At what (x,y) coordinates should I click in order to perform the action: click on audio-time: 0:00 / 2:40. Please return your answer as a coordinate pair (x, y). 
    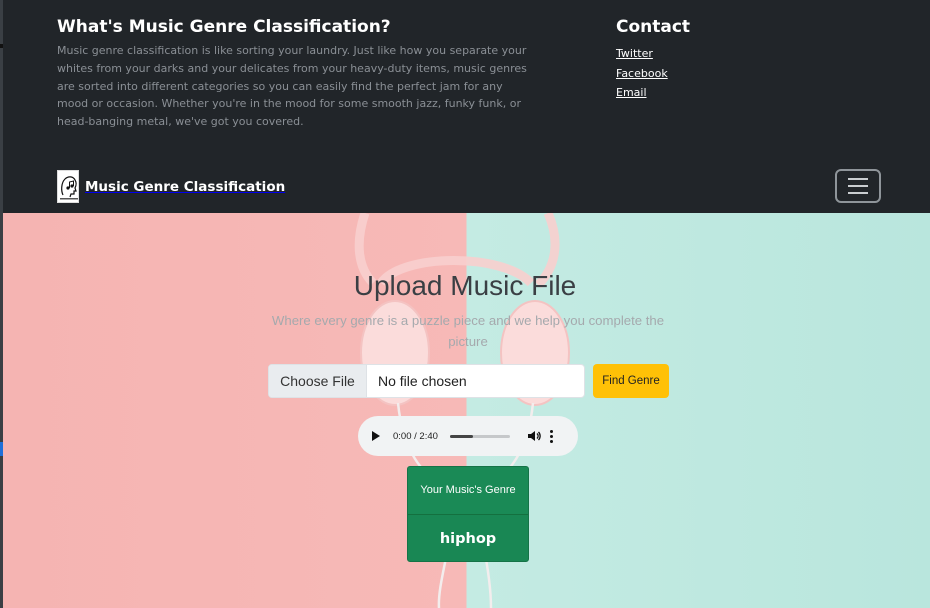
    Looking at the image, I should click on (415, 436).